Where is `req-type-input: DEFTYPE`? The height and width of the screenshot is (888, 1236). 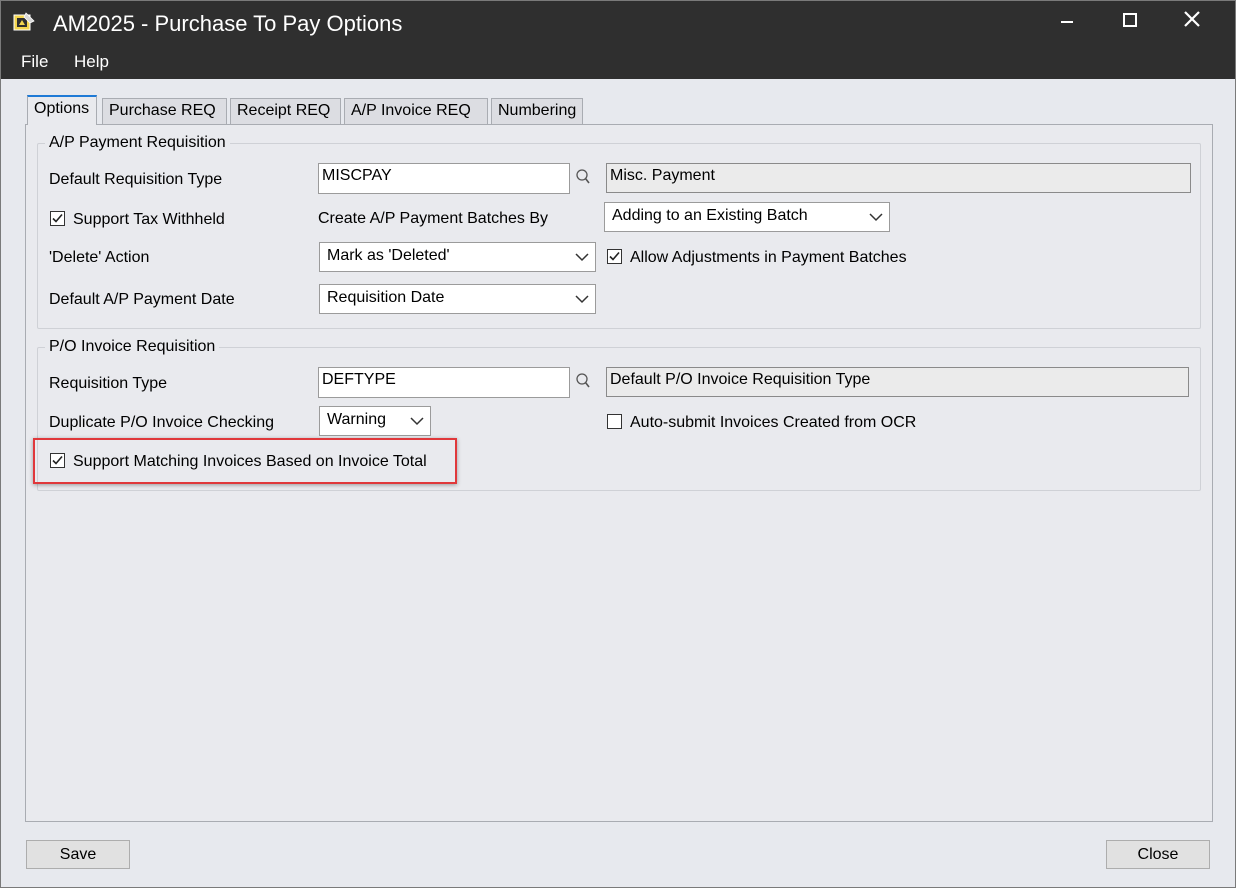 req-type-input: DEFTYPE is located at coordinates (444, 382).